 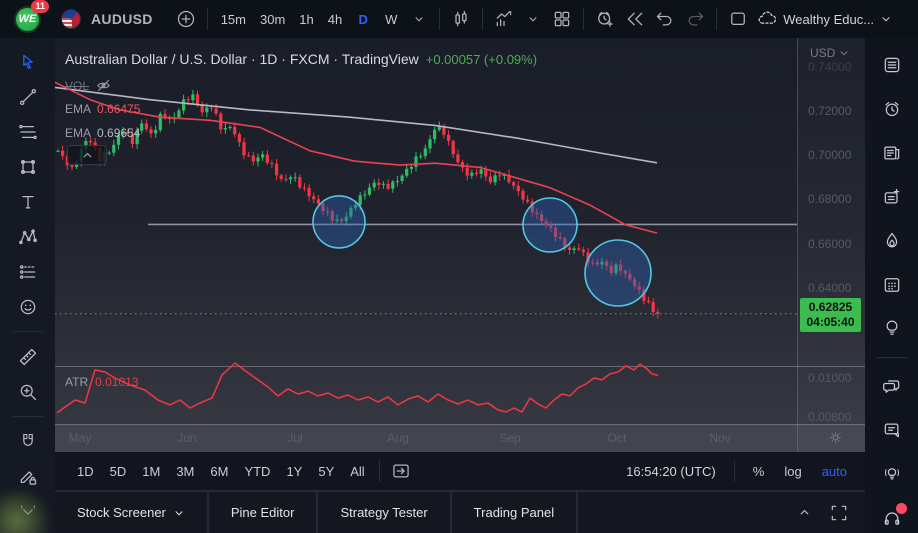 What do you see at coordinates (122, 19) in the screenshot?
I see `symbol-search-button: AUDUSD` at bounding box center [122, 19].